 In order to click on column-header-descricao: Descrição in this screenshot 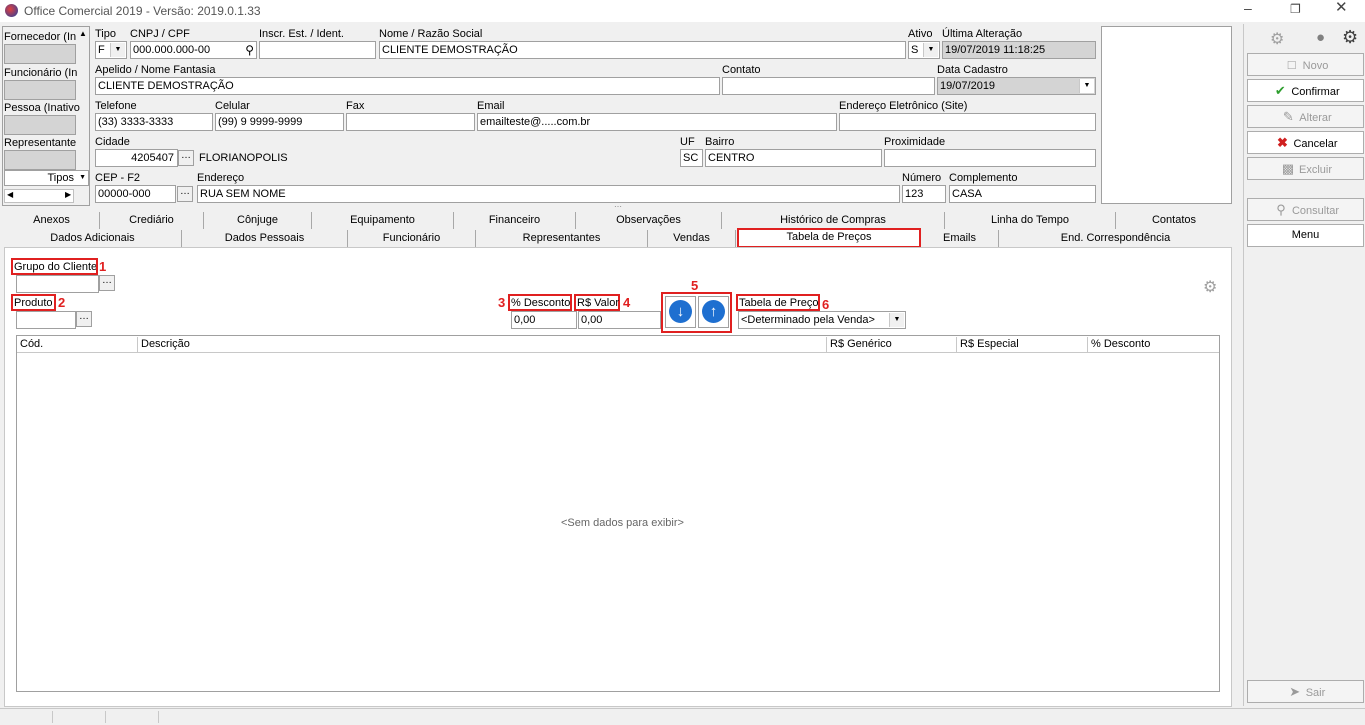, I will do `click(482, 344)`.